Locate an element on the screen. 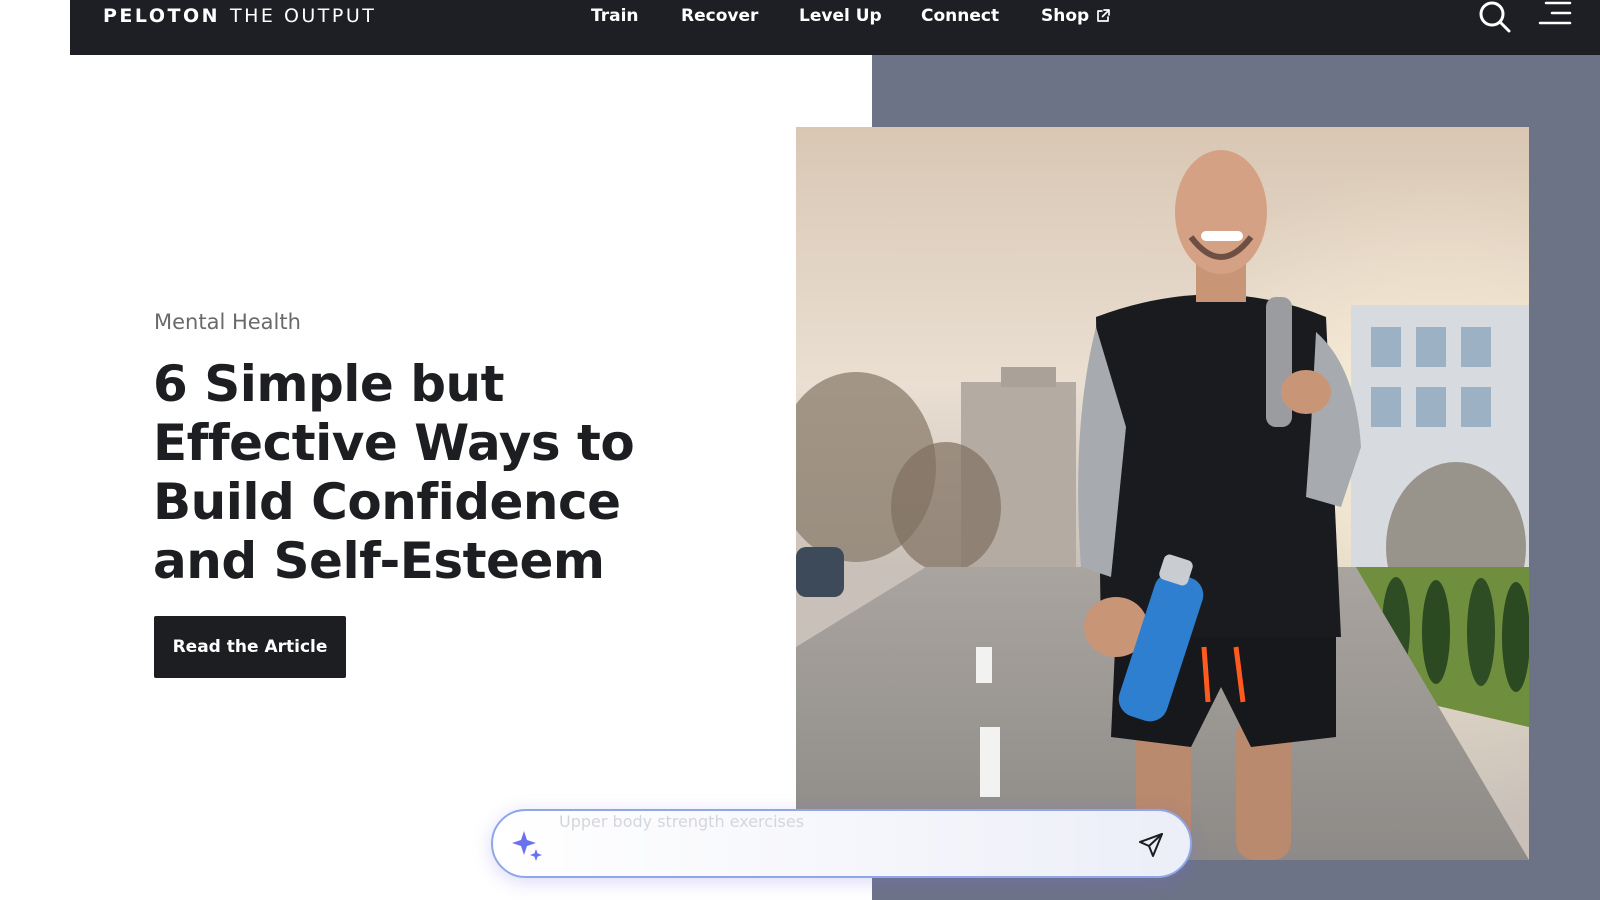  brand-subtitle: THE OUTPUT is located at coordinates (303, 16).